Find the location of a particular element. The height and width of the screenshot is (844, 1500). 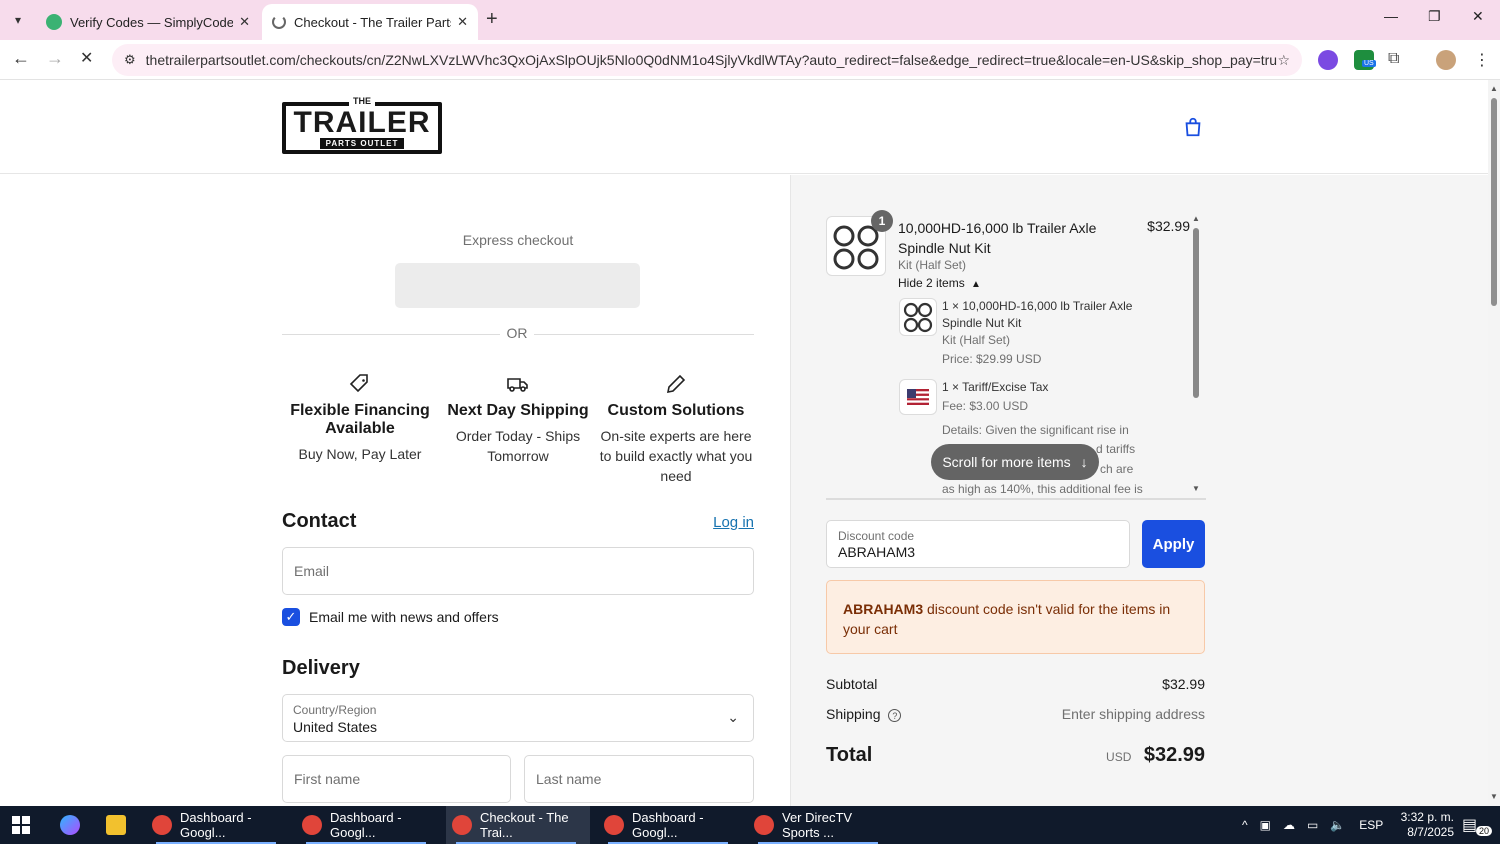

first-name-input is located at coordinates (396, 779).